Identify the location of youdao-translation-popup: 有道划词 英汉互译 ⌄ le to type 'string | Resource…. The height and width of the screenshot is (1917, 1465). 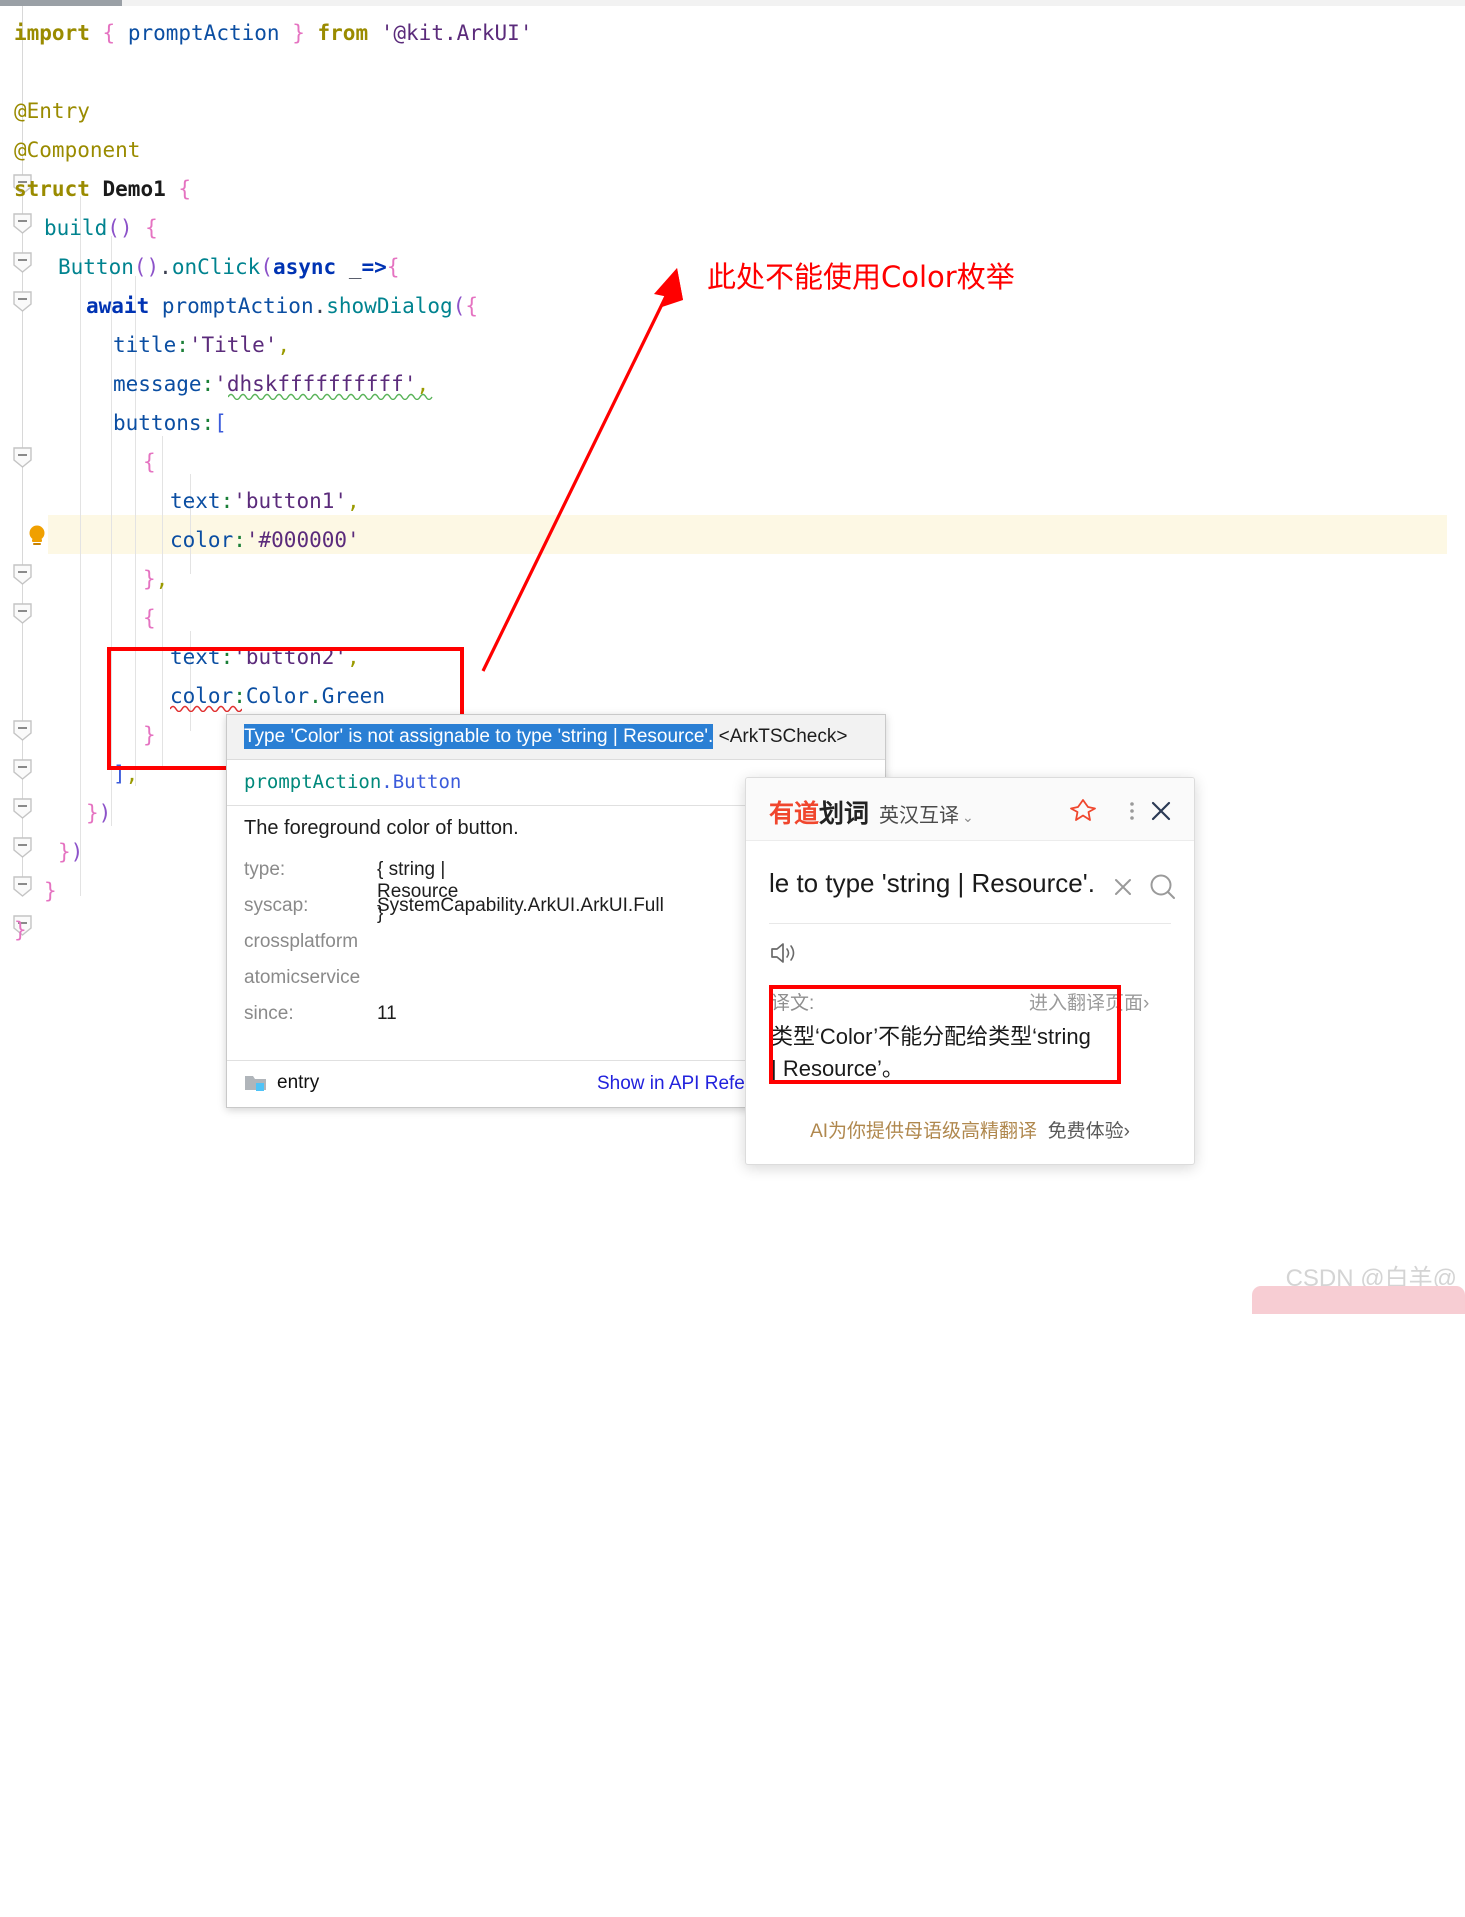
(970, 971).